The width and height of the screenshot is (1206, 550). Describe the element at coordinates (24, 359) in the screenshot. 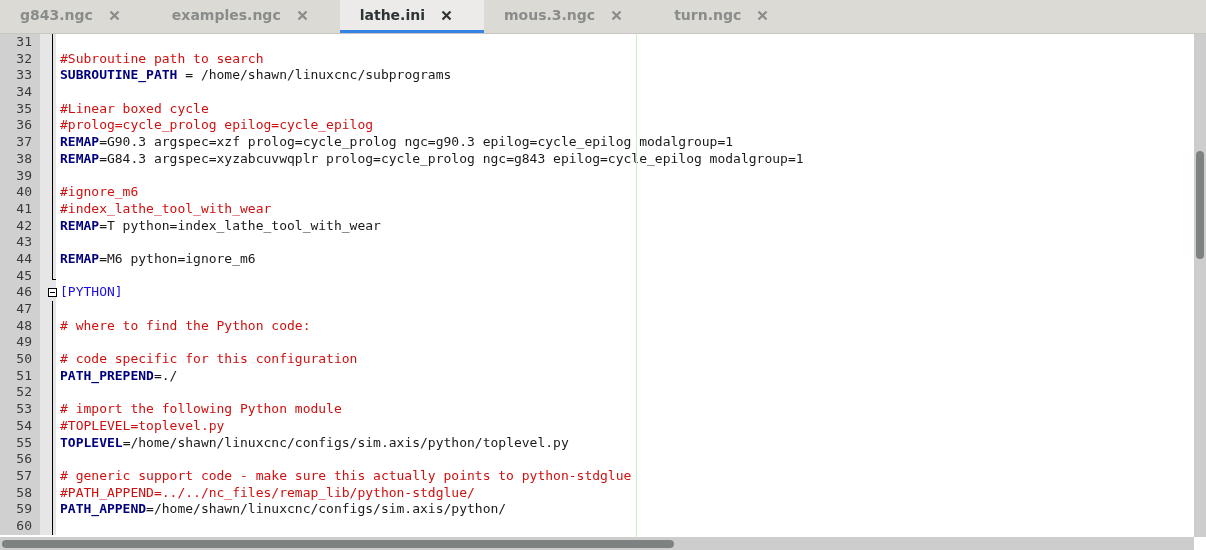

I see `line-number: 50` at that location.